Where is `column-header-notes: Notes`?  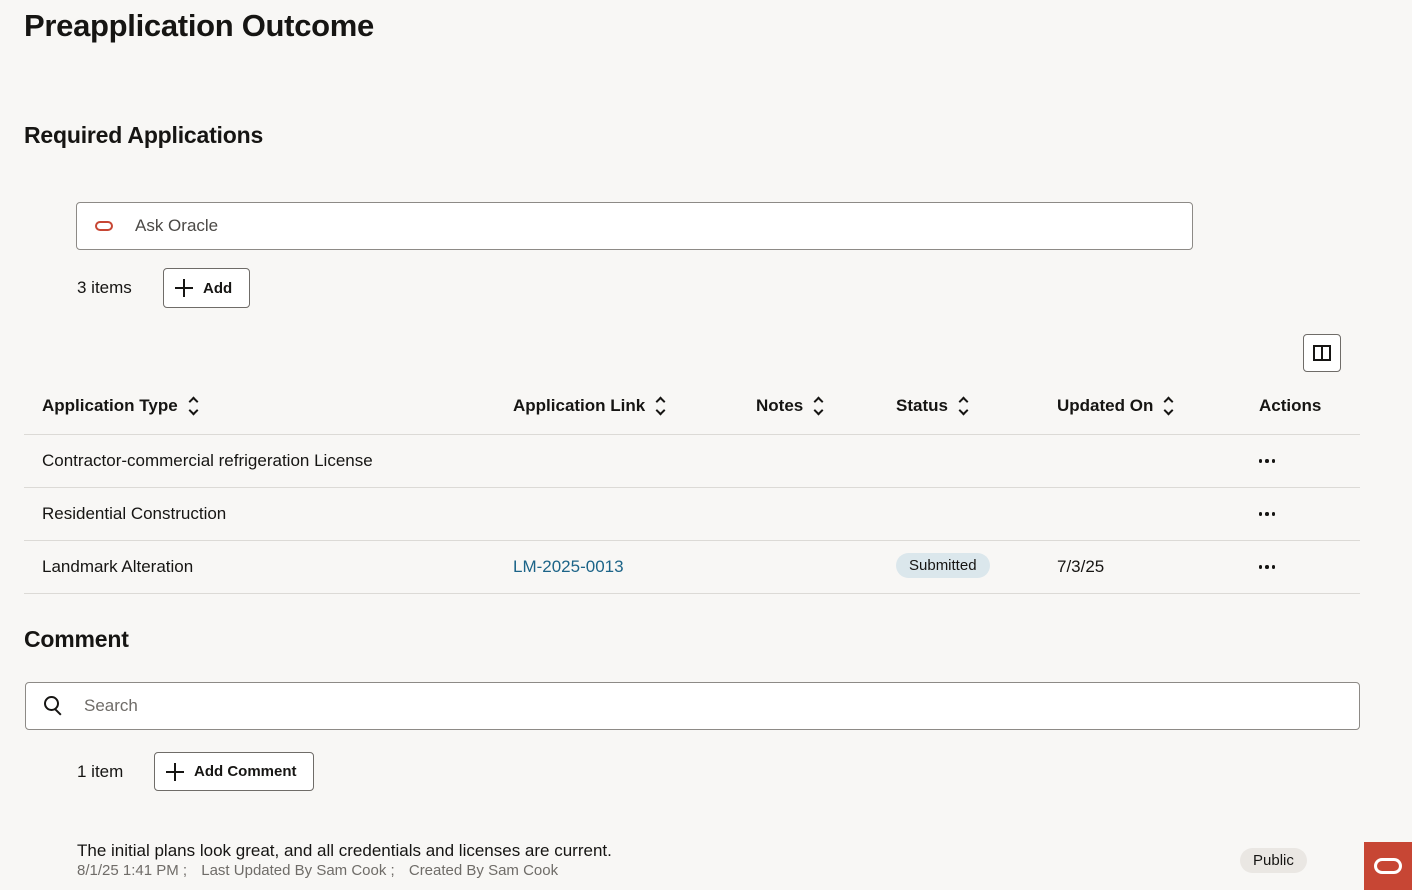
column-header-notes: Notes is located at coordinates (790, 406).